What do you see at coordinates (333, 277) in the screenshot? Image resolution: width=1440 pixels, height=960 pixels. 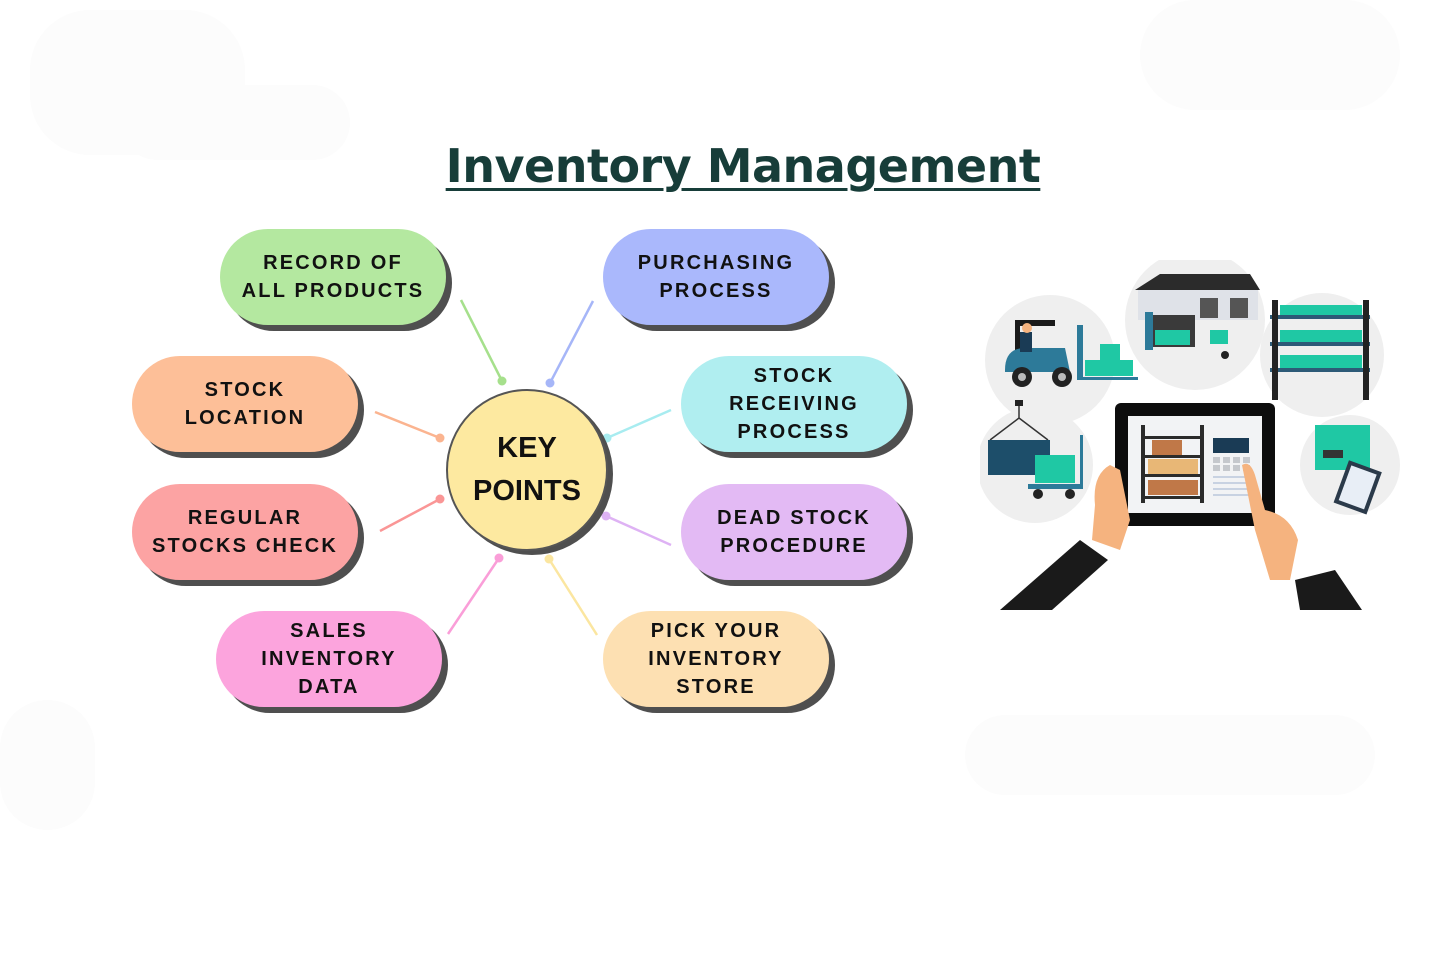 I see `node-record-of-all-products: RECORD OF ALL PRODUCTS` at bounding box center [333, 277].